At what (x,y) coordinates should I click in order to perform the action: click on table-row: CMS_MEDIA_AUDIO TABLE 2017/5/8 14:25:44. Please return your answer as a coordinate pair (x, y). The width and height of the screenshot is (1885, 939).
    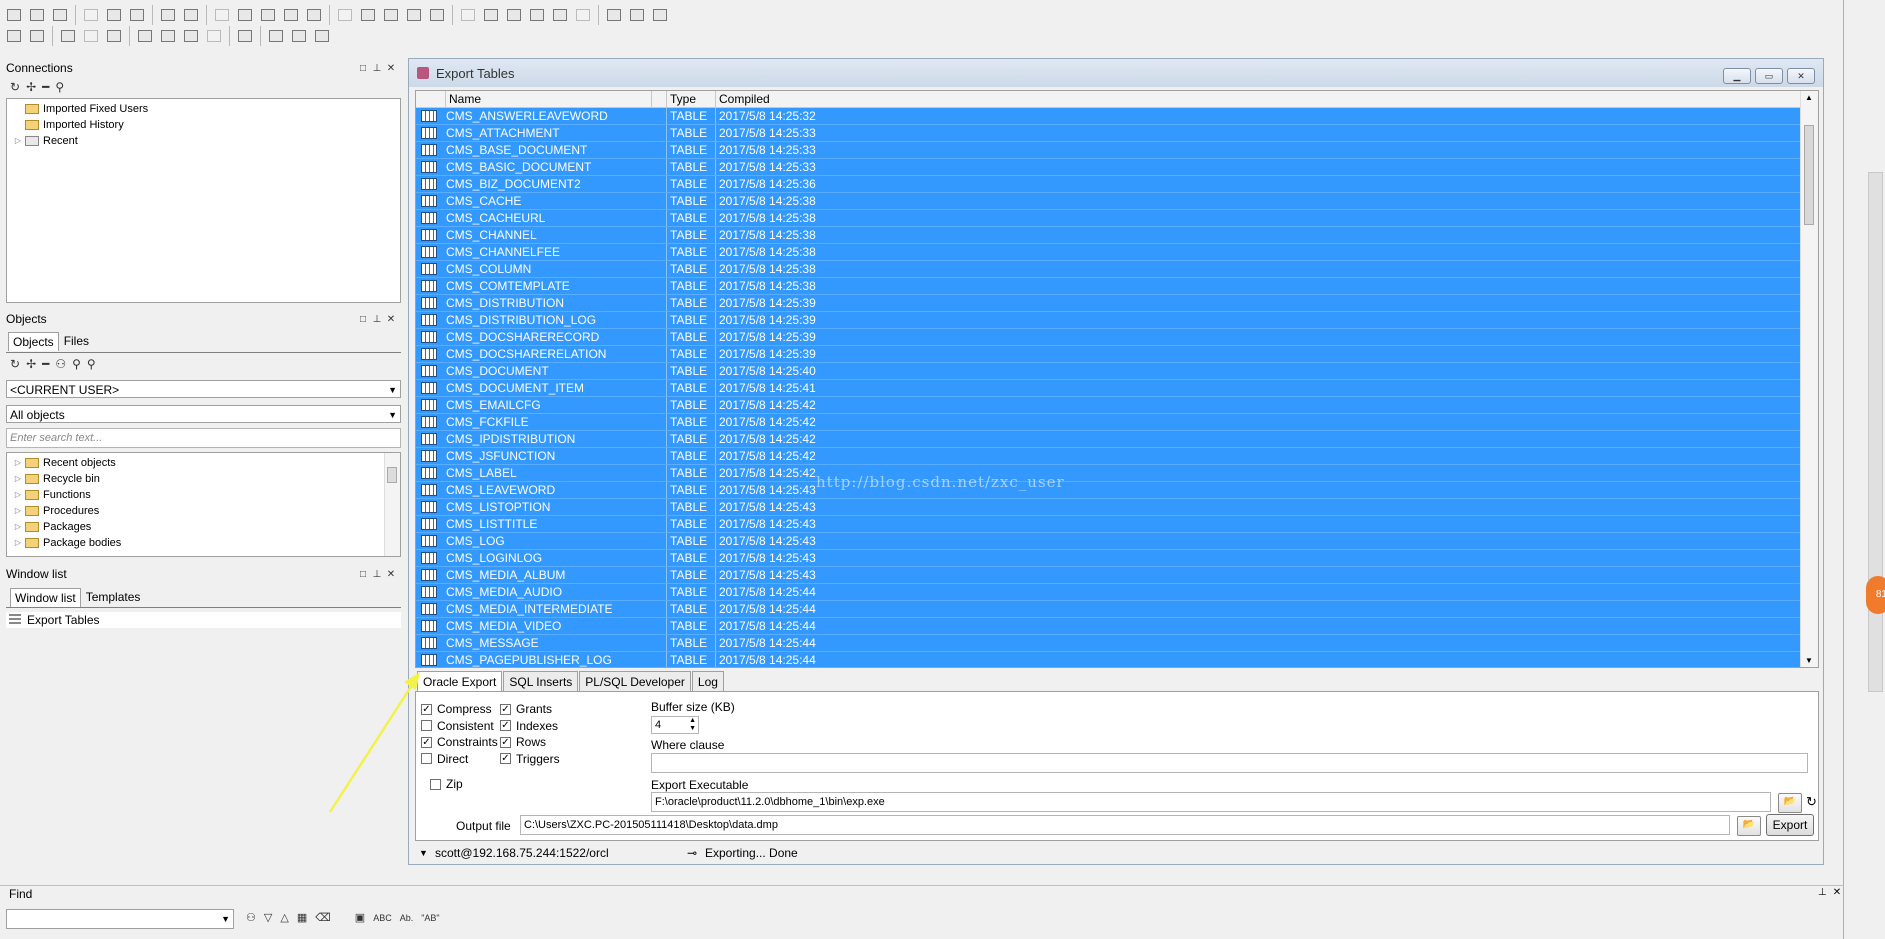
    Looking at the image, I should click on (1109, 592).